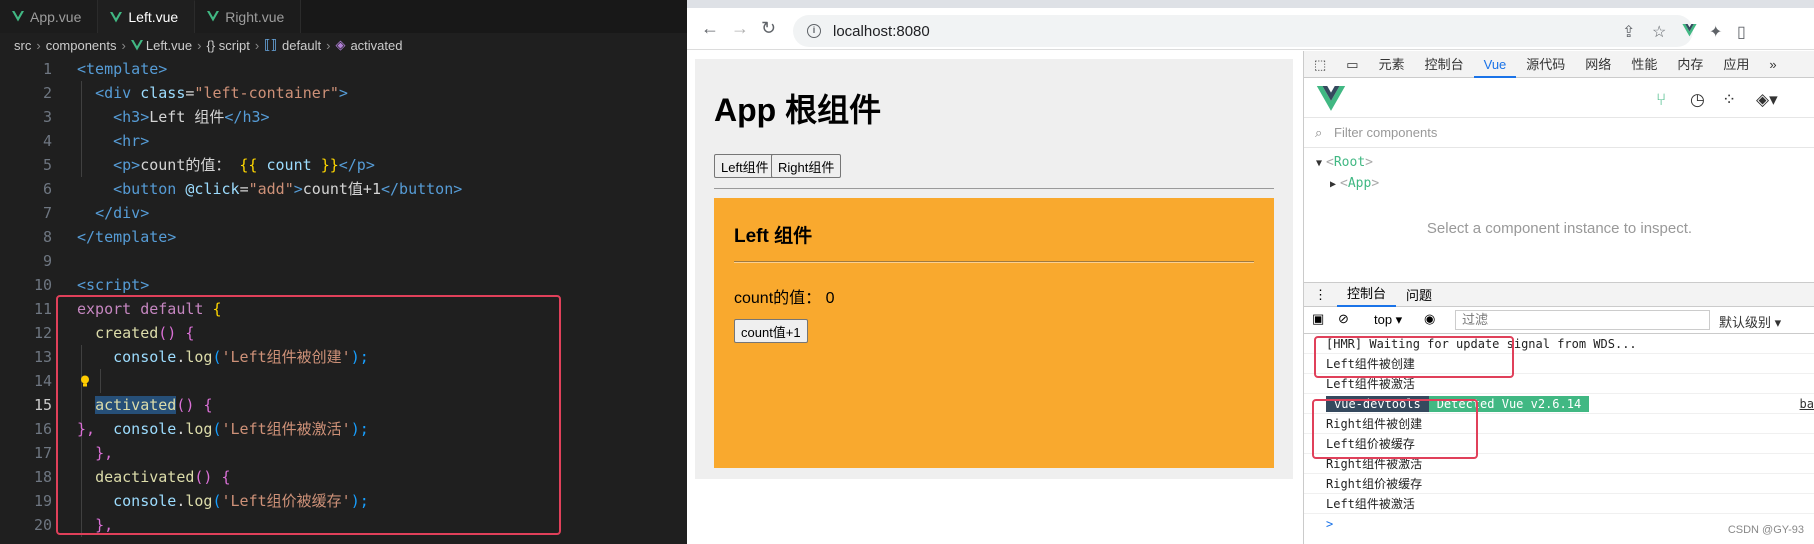 The image size is (1814, 544). I want to click on page-title: App 根组件, so click(798, 110).